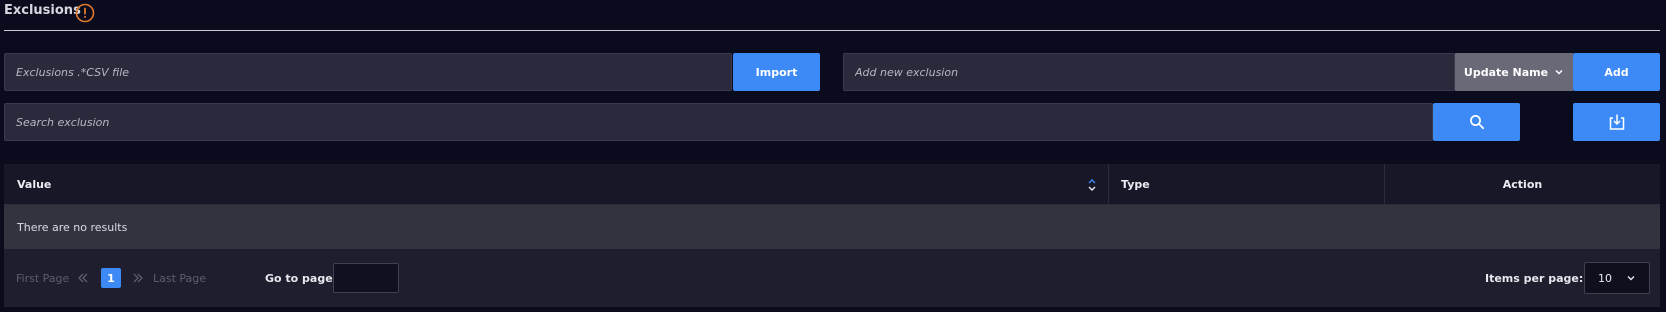 The height and width of the screenshot is (312, 1666). I want to click on sort-icon, so click(1092, 185).